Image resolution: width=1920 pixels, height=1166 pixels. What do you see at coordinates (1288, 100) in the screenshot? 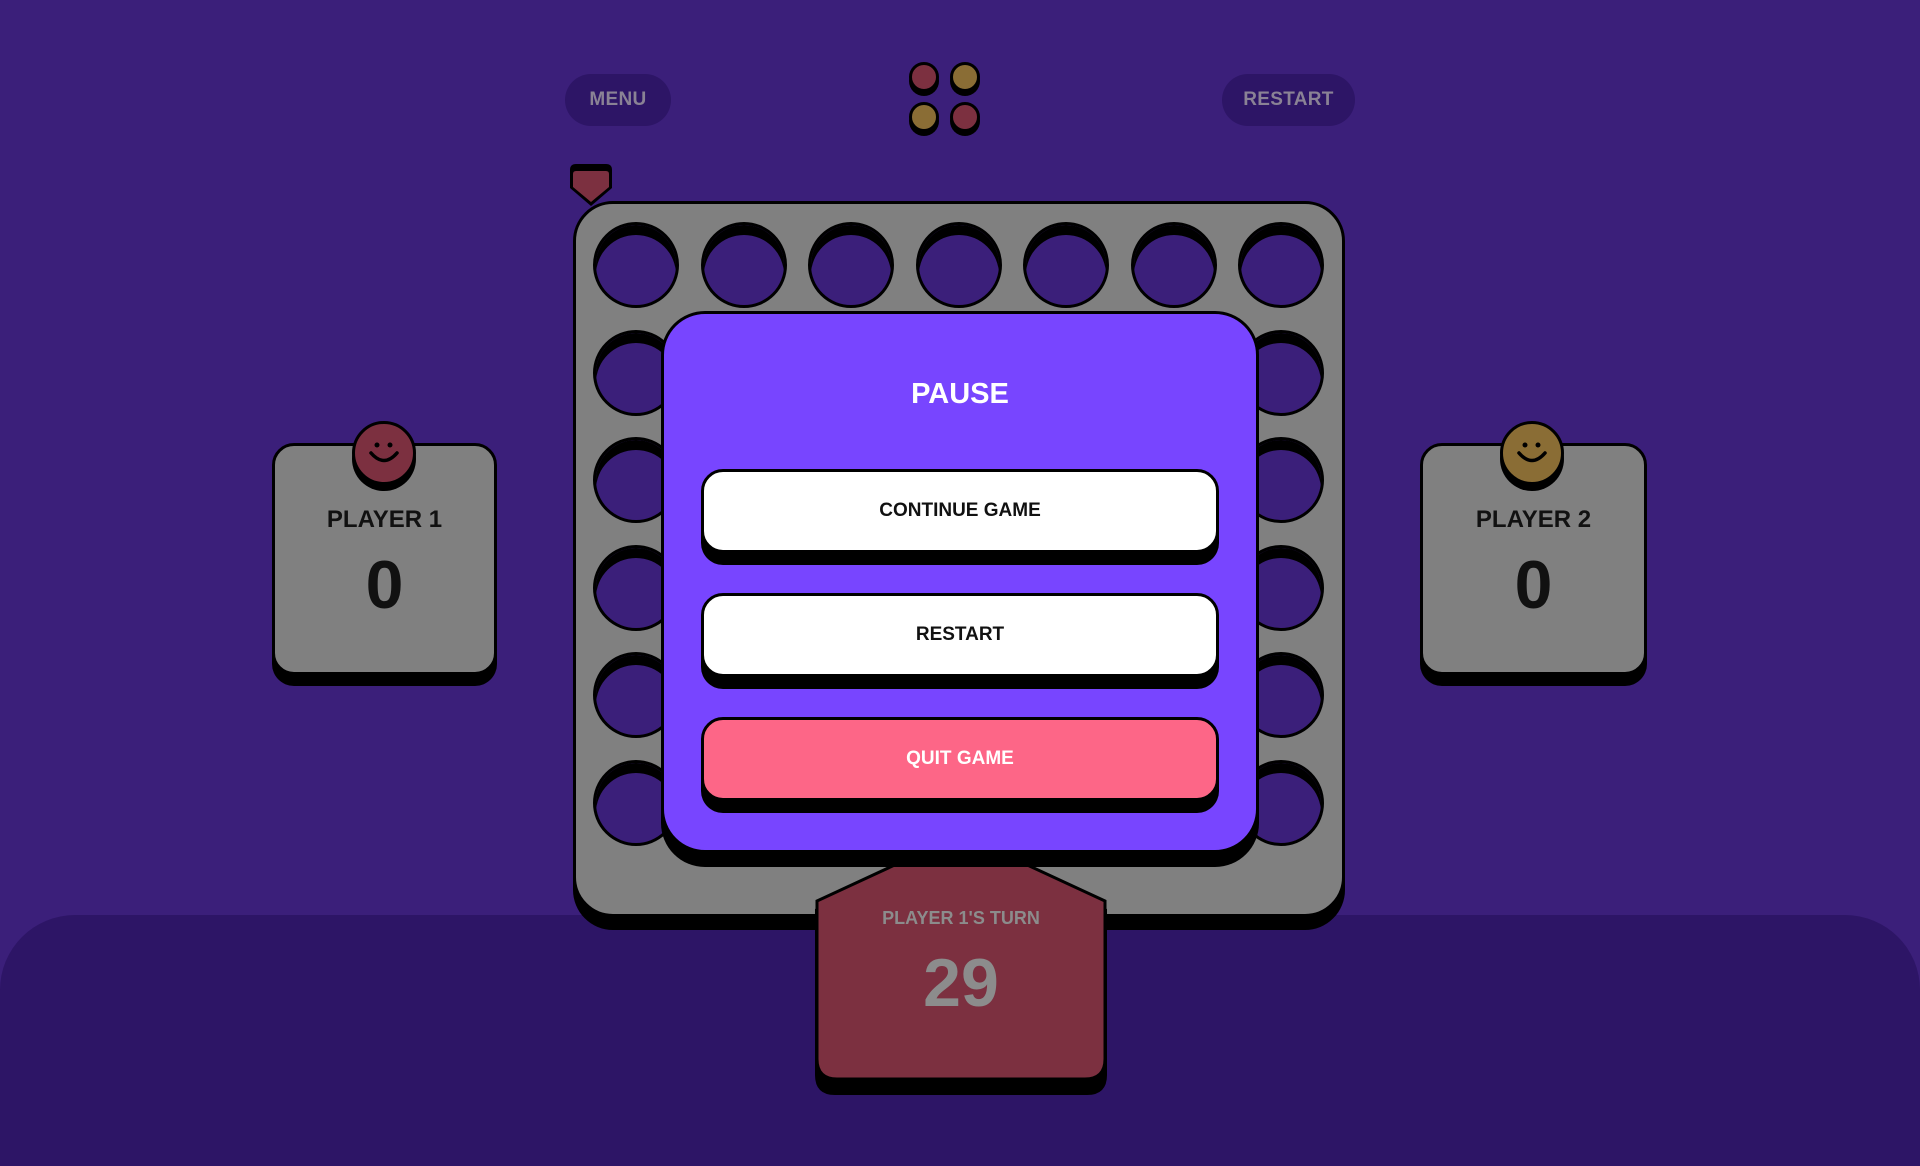
I see `restart-button: RESTART` at bounding box center [1288, 100].